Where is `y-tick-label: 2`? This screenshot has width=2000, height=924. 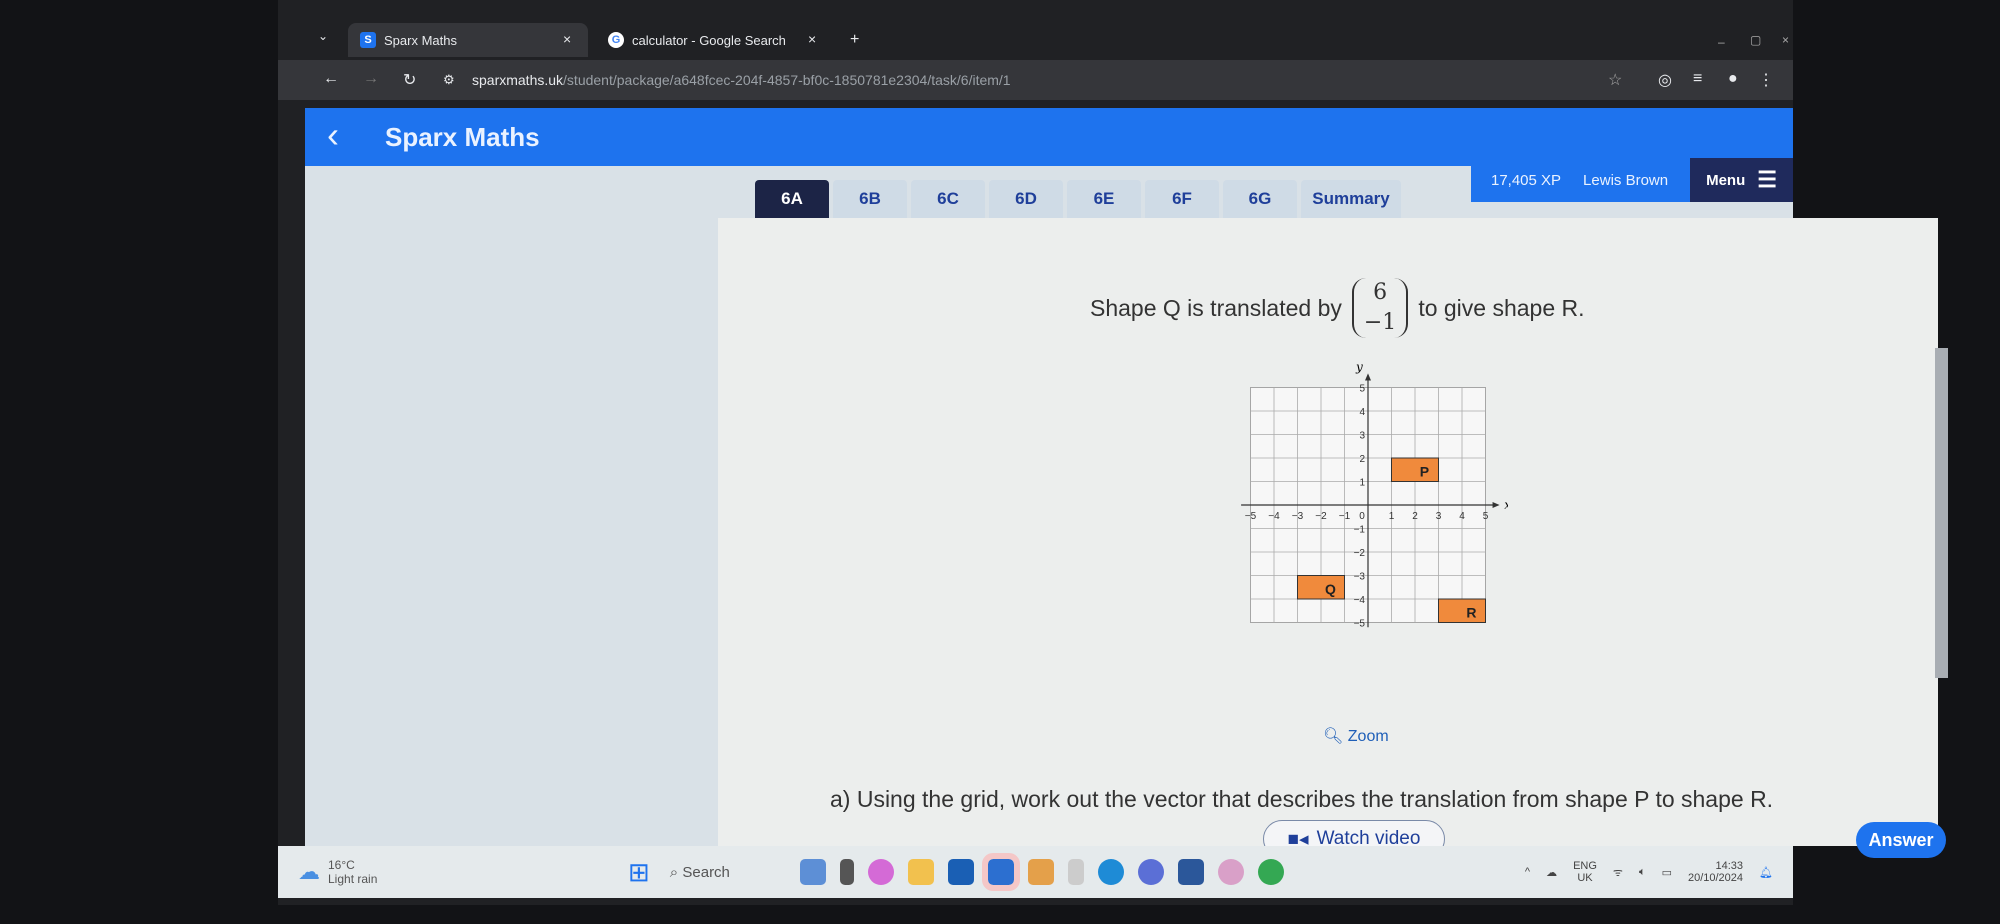
y-tick-label: 2 is located at coordinates (1362, 459).